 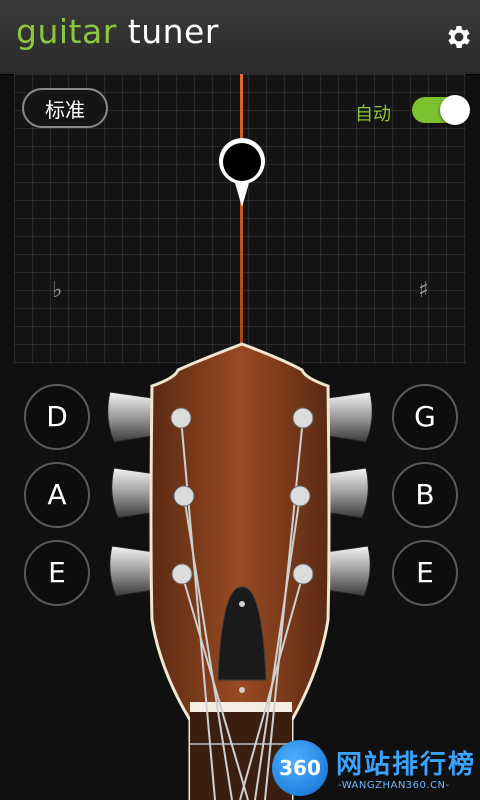 What do you see at coordinates (423, 290) in the screenshot?
I see `sharp-symbol: ♯` at bounding box center [423, 290].